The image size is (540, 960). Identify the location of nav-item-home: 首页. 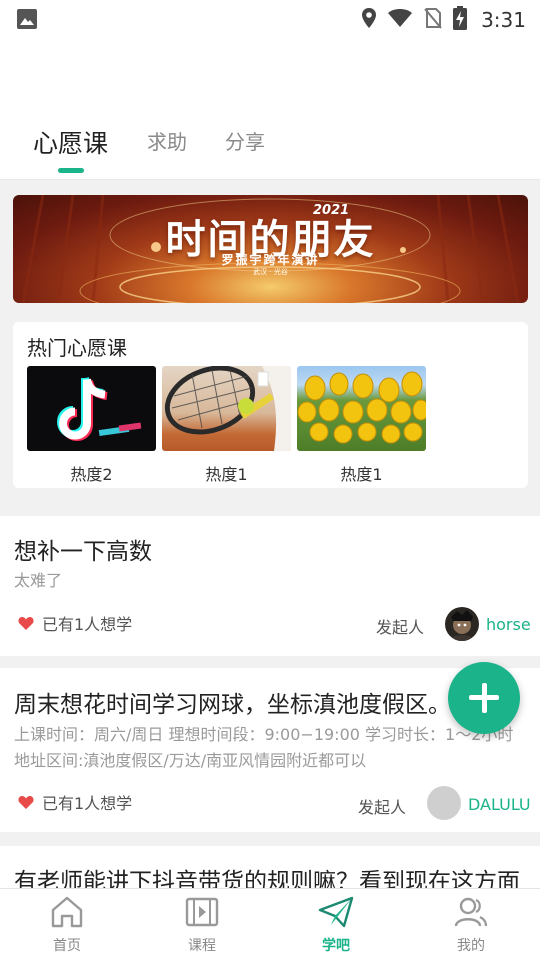
(67, 925).